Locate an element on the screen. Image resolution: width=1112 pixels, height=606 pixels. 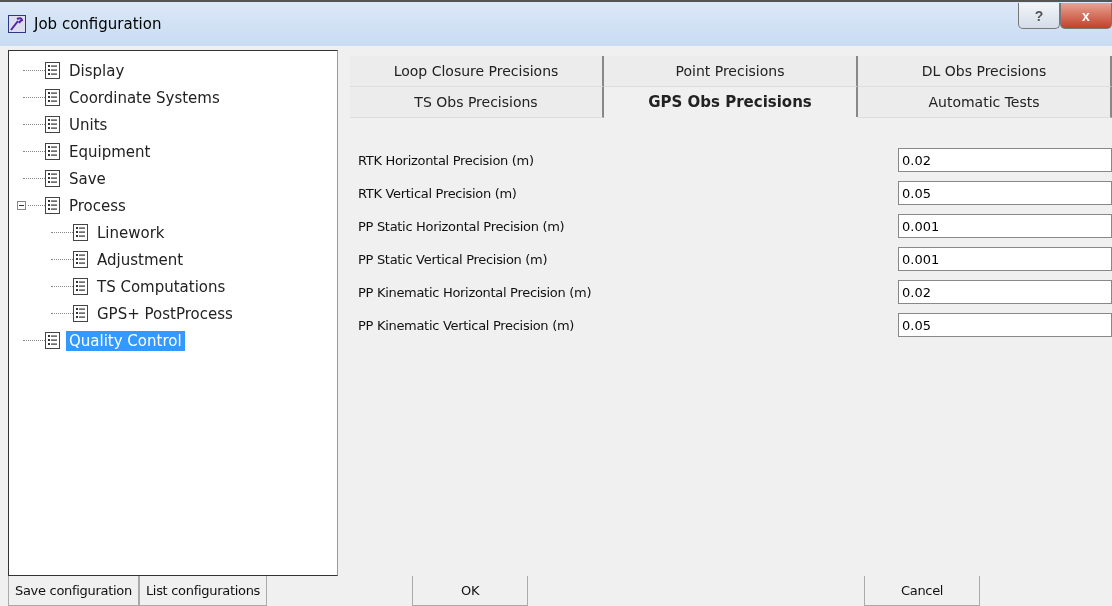
tree-item: GPS+ PostProcess is located at coordinates (165, 313).